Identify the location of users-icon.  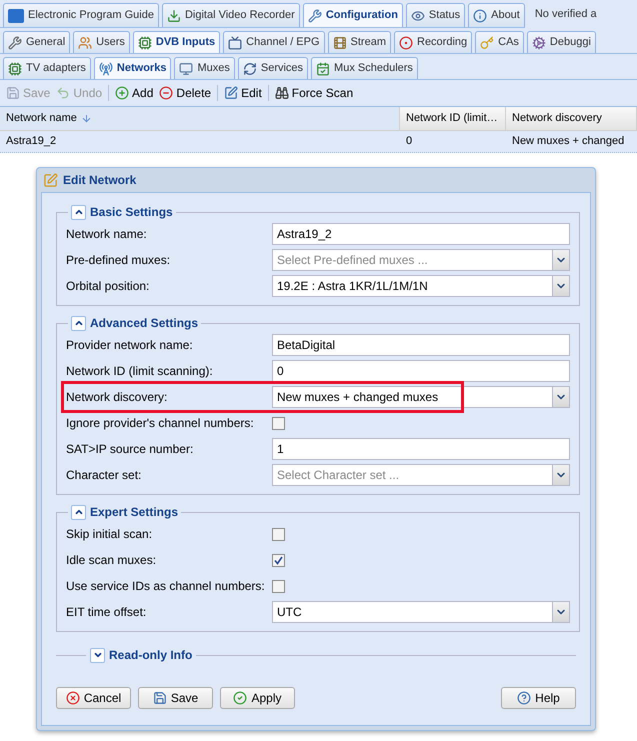
(85, 43).